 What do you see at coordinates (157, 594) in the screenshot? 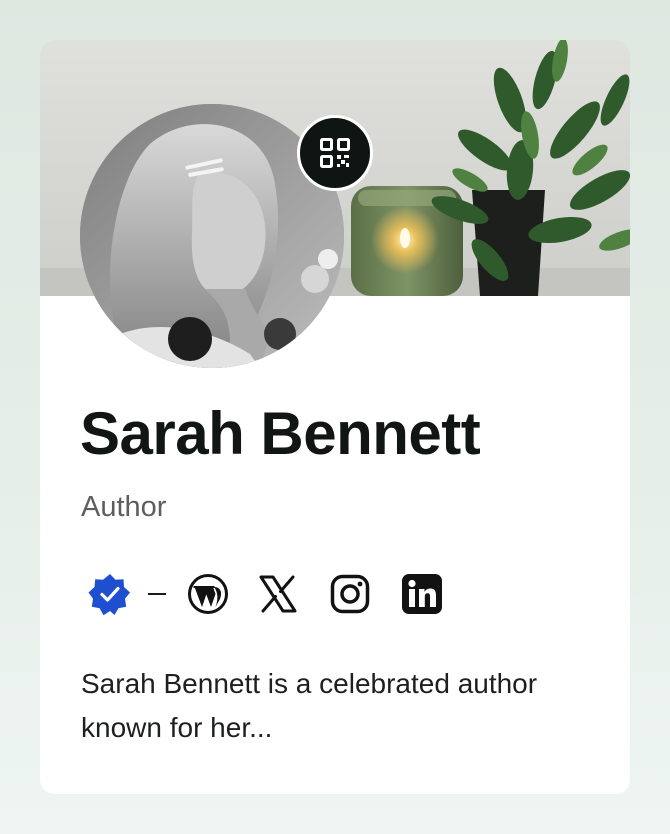
I see `separator` at bounding box center [157, 594].